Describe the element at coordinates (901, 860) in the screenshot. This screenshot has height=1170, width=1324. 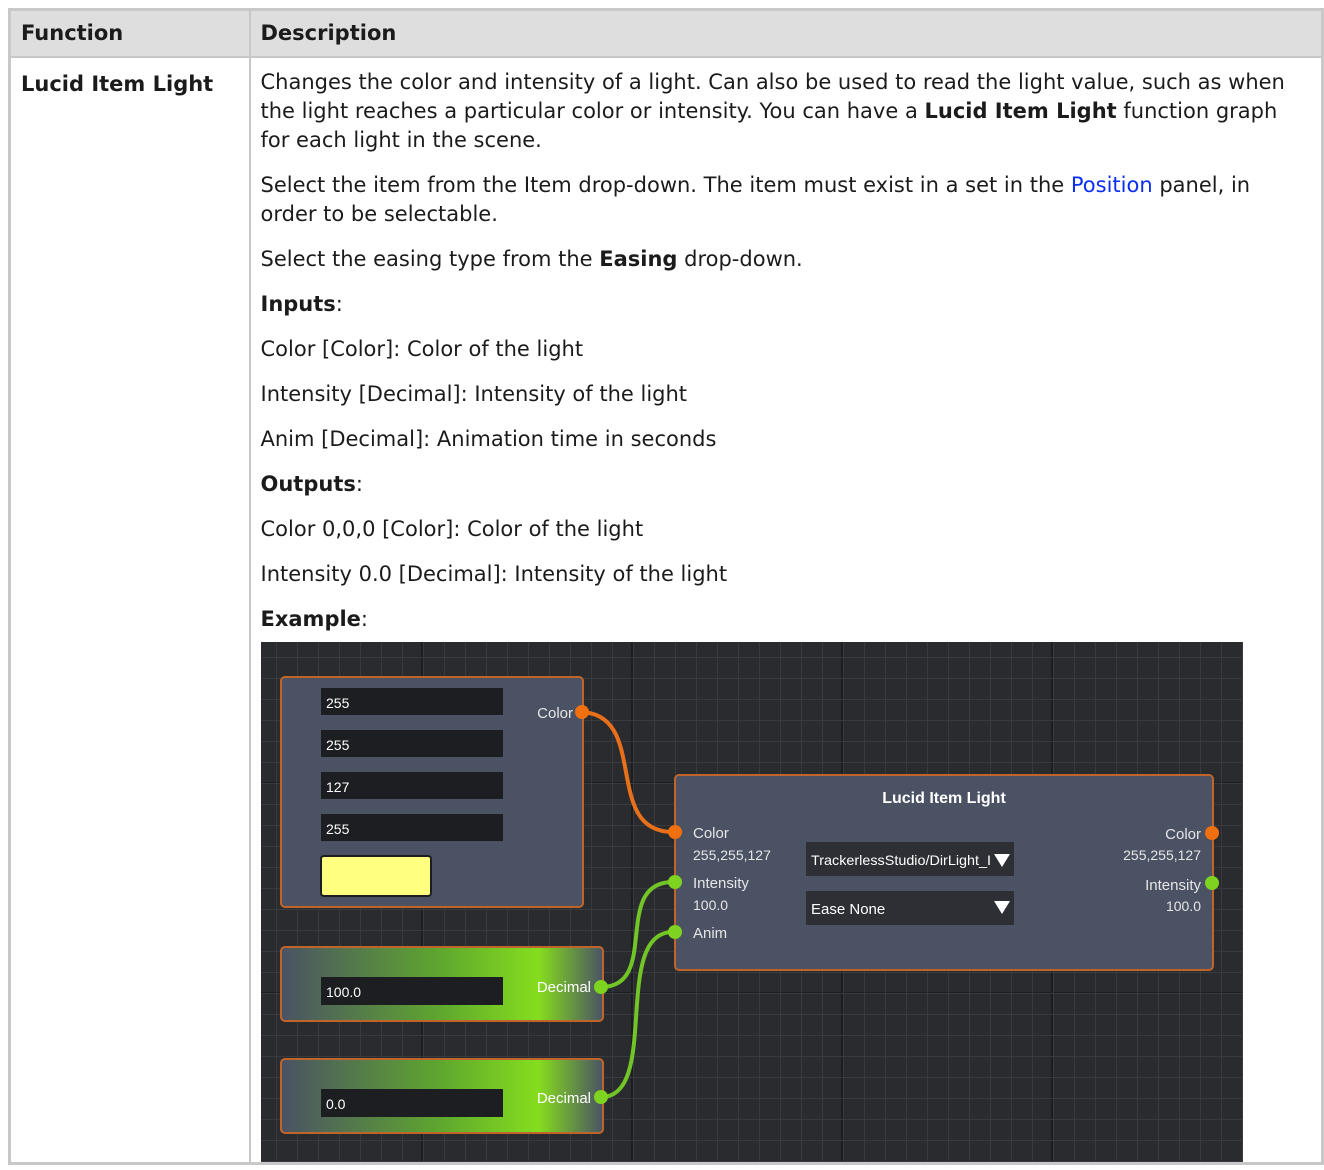
I see `item-dropdown-value: TrackerlessStudio/DirLight_I` at that location.